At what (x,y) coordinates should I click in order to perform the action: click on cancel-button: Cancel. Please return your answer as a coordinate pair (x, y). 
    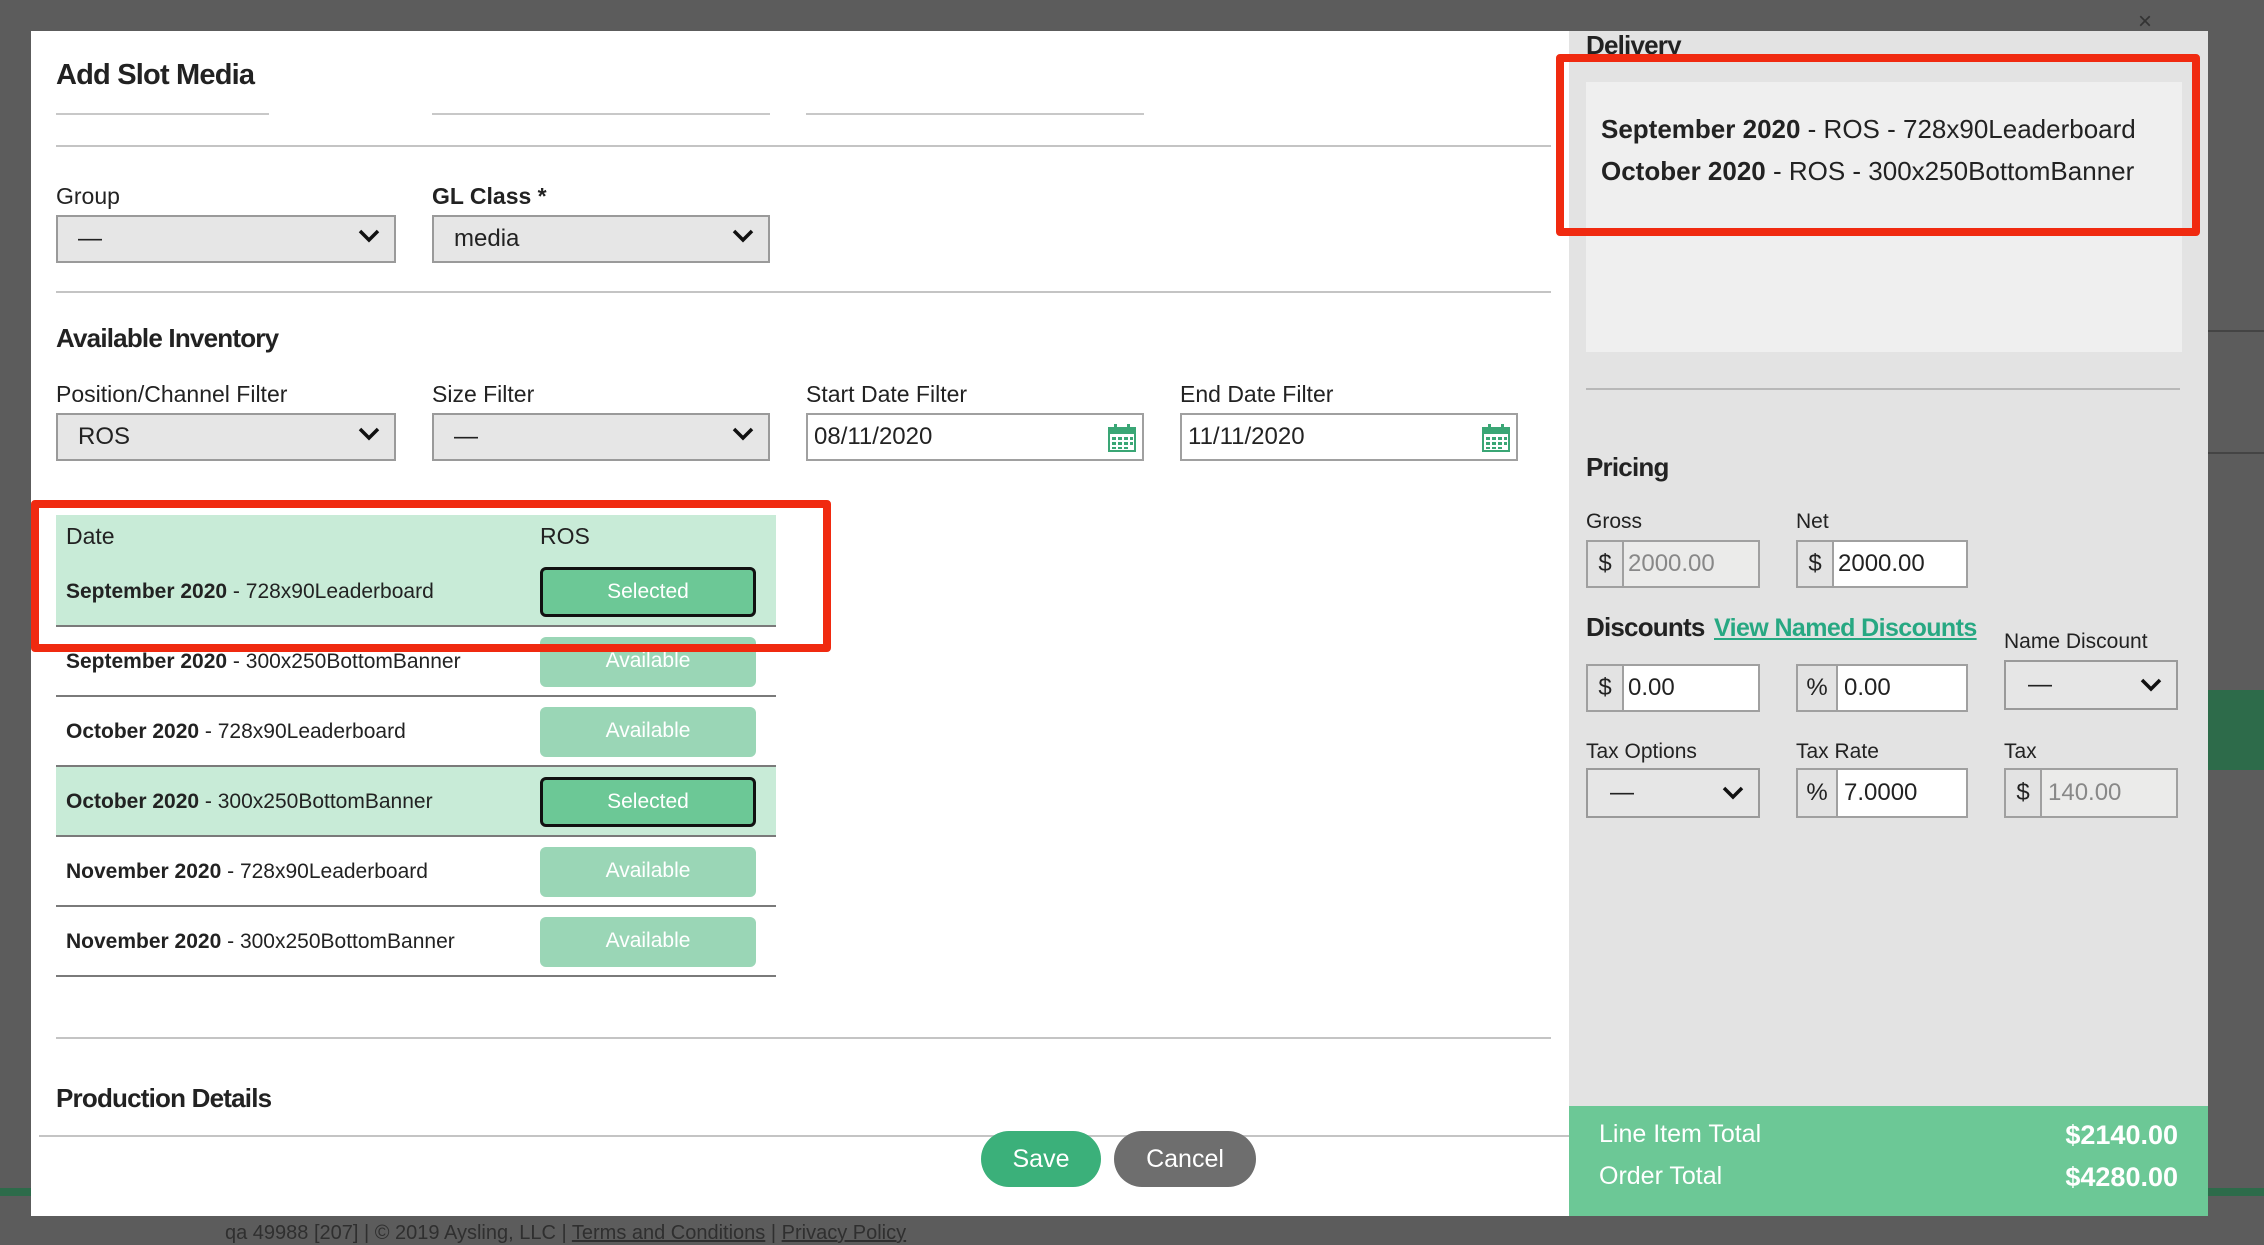
    Looking at the image, I should click on (1185, 1159).